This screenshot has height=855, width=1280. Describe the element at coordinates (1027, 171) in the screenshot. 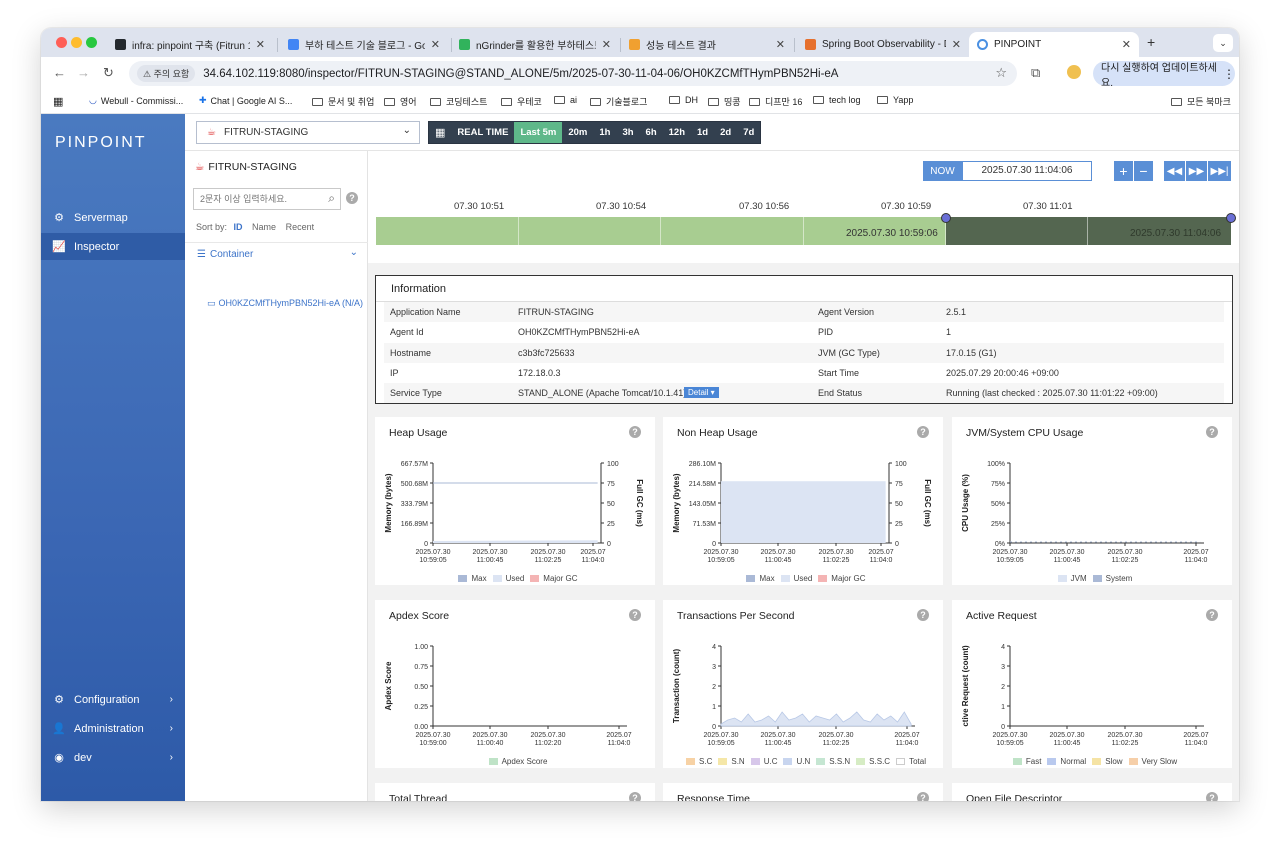

I see `now-datetime-field: 2025.07.30 11:04:06` at that location.